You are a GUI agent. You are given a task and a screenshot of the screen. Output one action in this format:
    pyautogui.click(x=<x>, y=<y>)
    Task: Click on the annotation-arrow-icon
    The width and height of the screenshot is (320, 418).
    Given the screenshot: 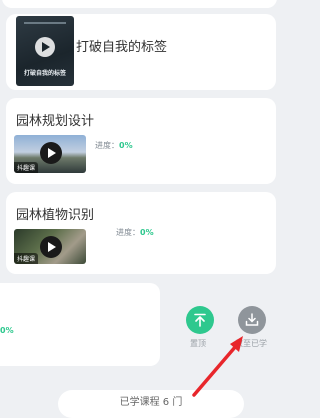 What is the action you would take?
    pyautogui.click(x=217, y=366)
    